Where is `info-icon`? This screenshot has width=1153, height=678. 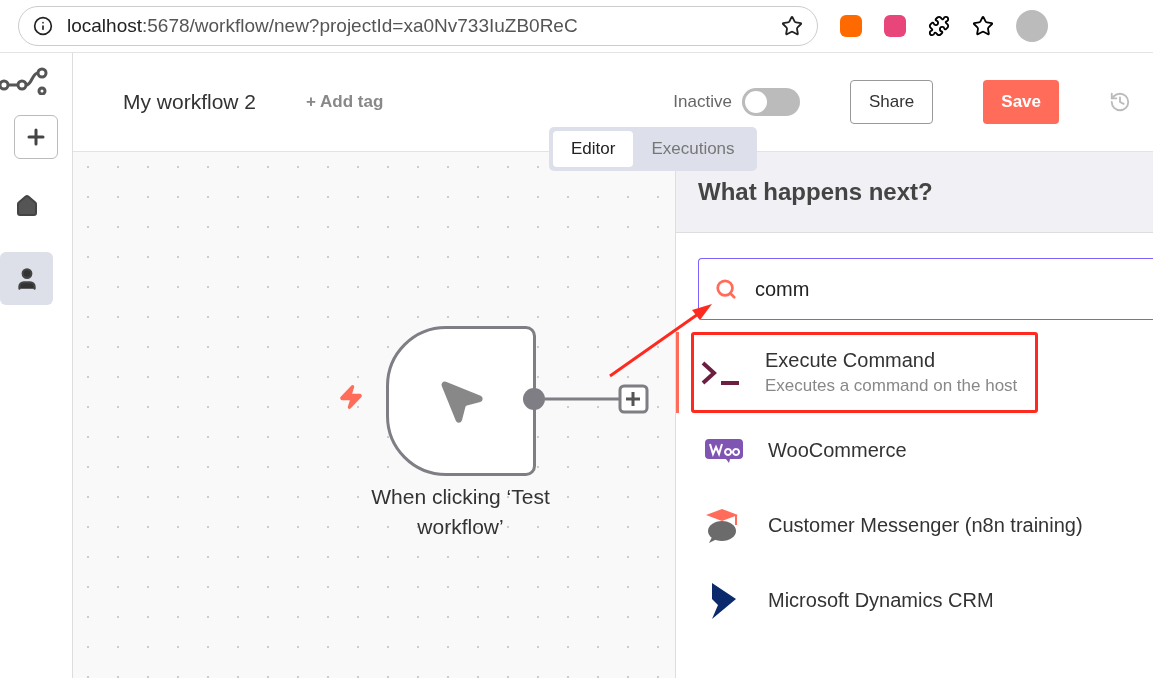 info-icon is located at coordinates (43, 26).